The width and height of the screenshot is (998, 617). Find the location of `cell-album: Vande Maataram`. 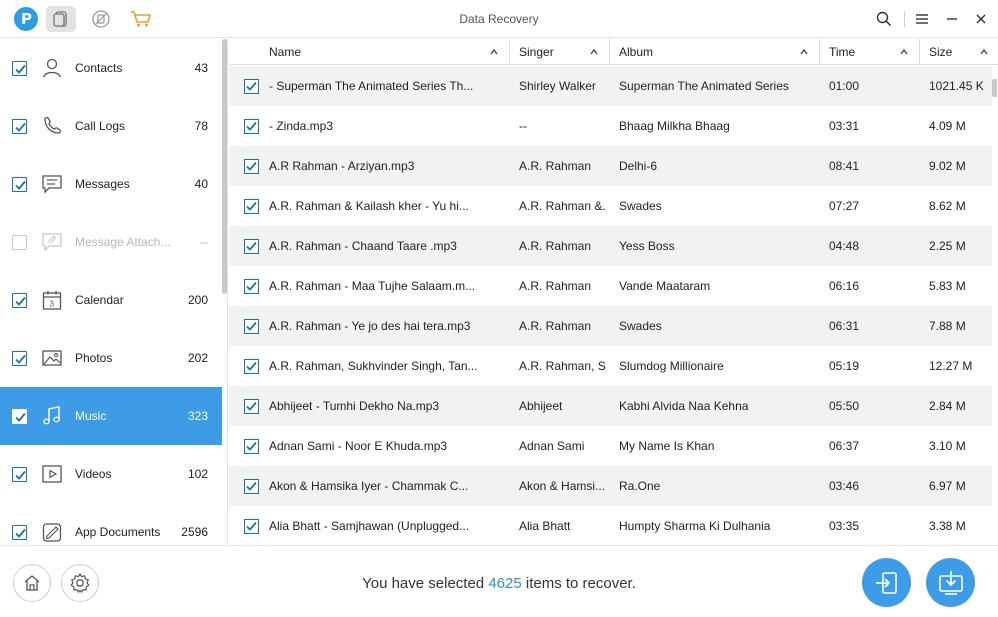

cell-album: Vande Maataram is located at coordinates (665, 286).